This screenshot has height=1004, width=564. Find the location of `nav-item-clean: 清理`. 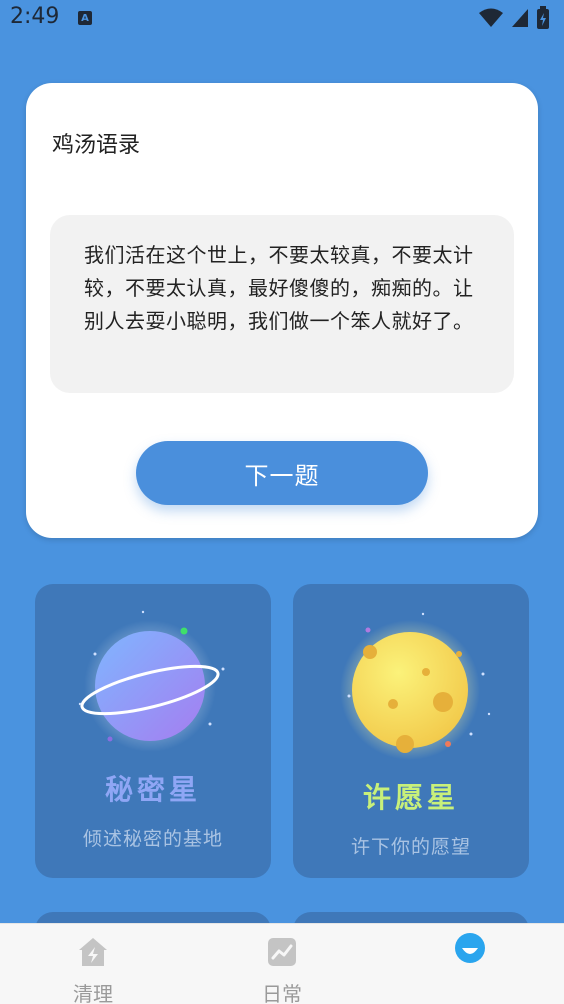

nav-item-clean: 清理 is located at coordinates (93, 964).